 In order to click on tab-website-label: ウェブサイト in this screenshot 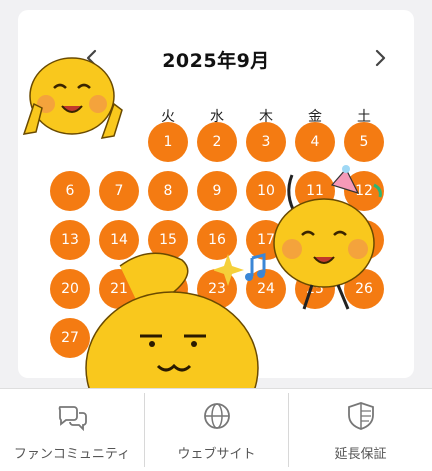, I will do `click(216, 454)`.